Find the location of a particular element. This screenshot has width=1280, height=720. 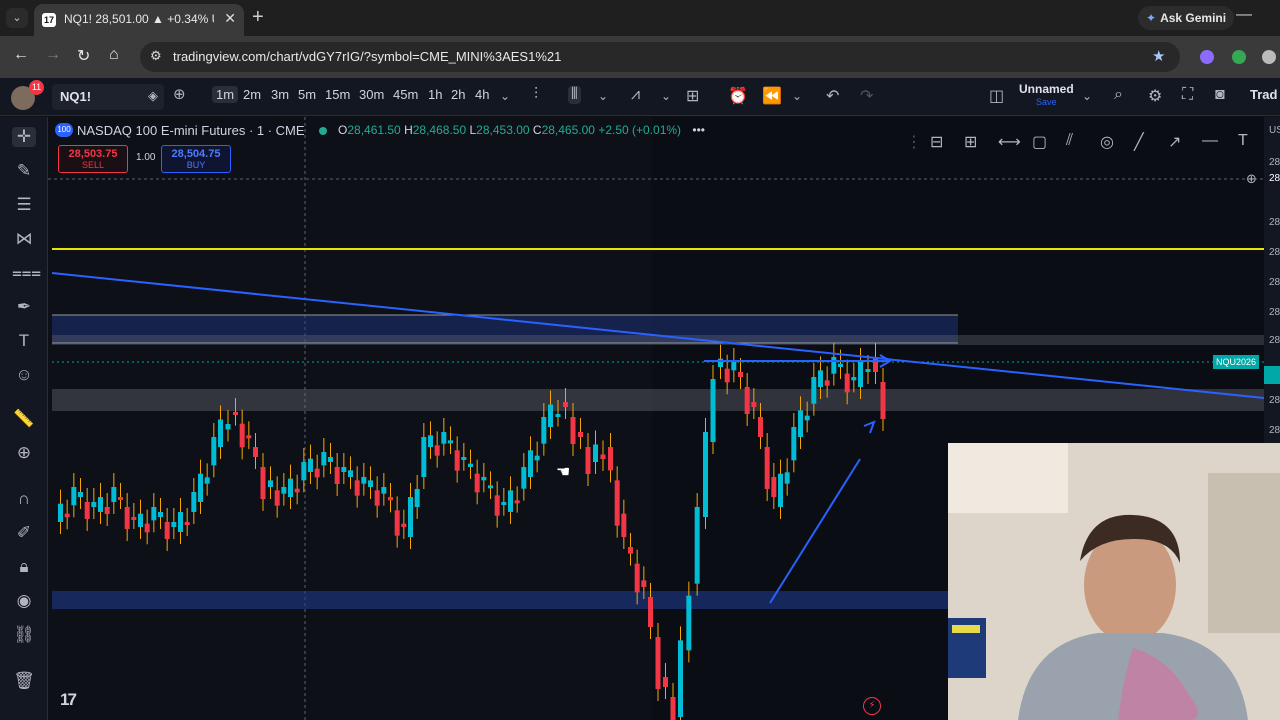

drag-handle-icon: ⋮ is located at coordinates (914, 142).